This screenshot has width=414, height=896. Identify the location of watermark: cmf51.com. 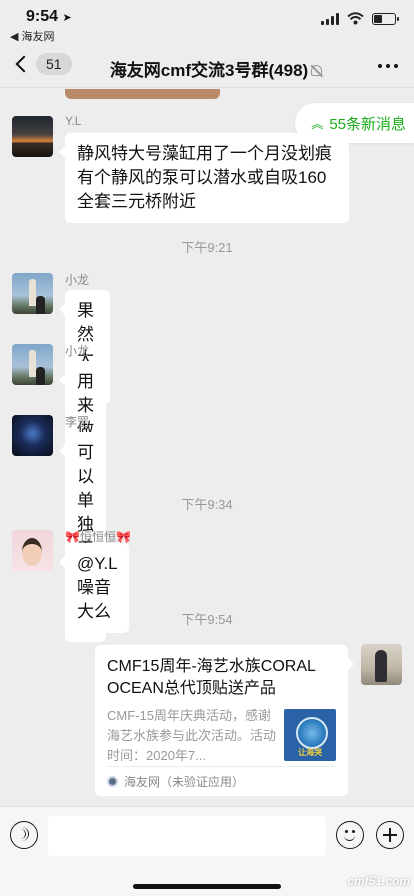
(378, 881).